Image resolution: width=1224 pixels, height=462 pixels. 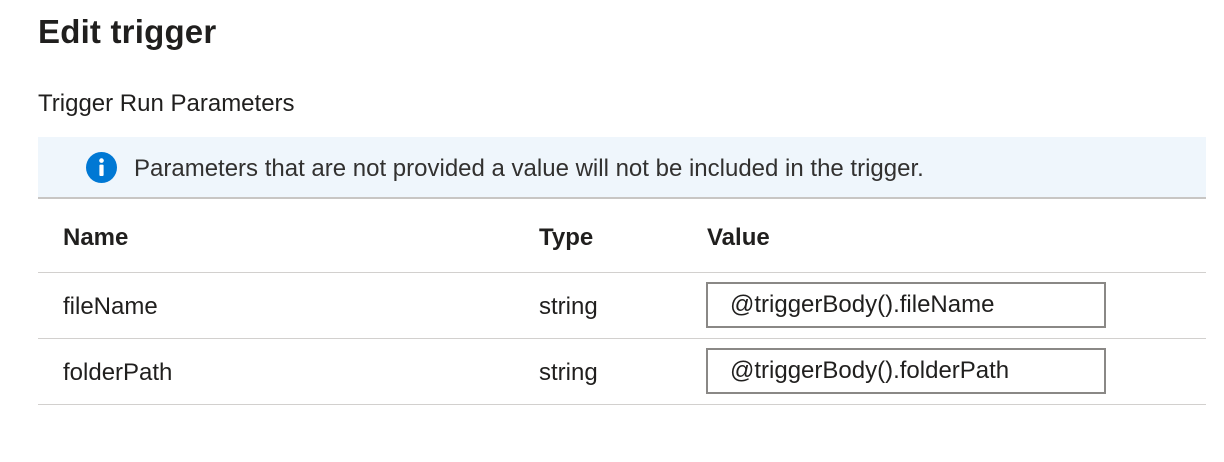 What do you see at coordinates (622, 372) in the screenshot?
I see `table-row: folderPath string` at bounding box center [622, 372].